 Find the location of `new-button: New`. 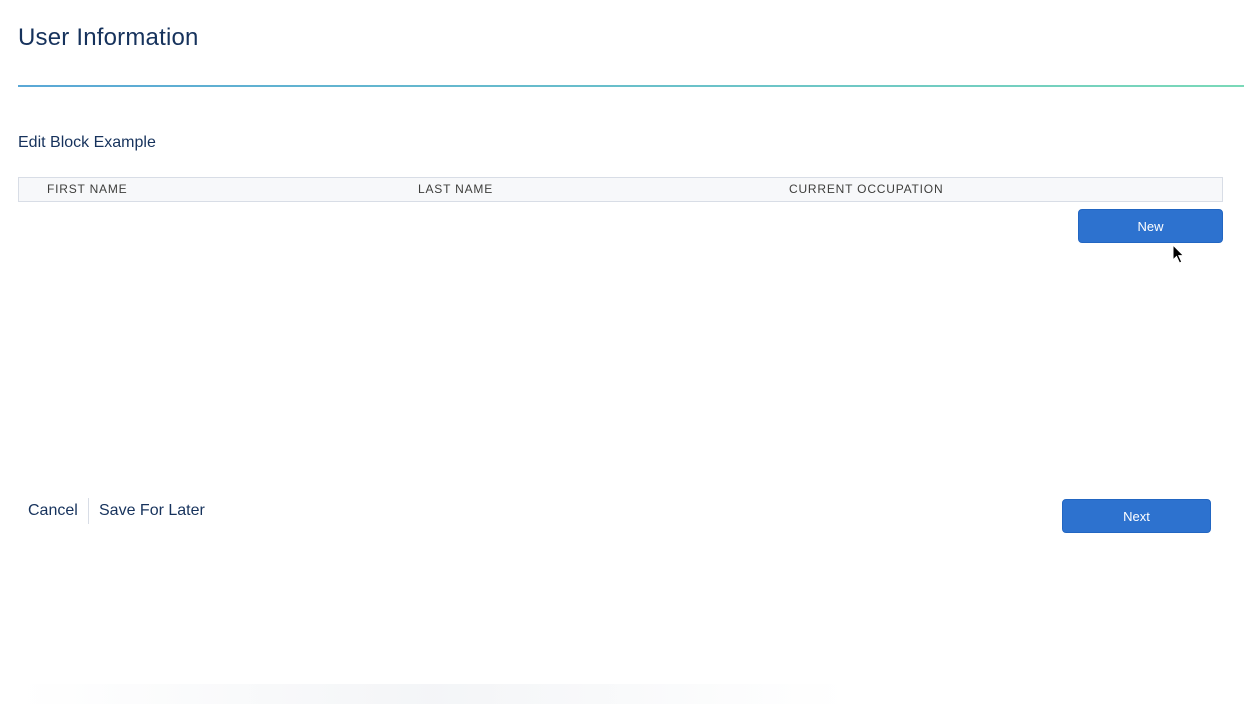

new-button: New is located at coordinates (1150, 226).